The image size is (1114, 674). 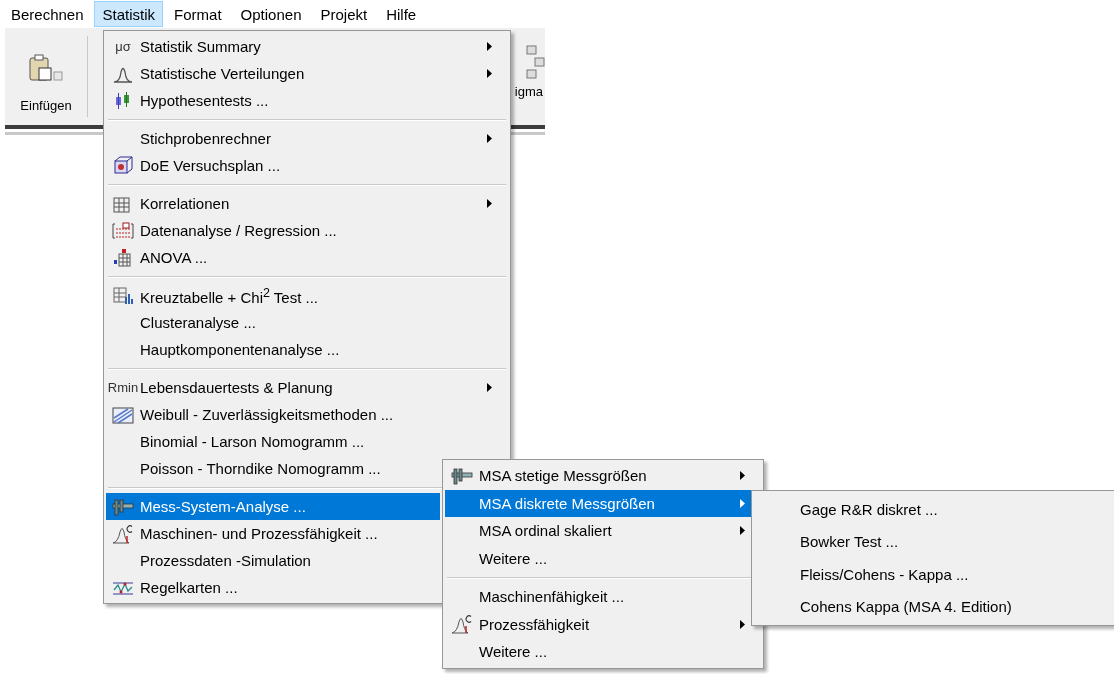 What do you see at coordinates (273, 203) in the screenshot?
I see `menu-item: Korrelationen` at bounding box center [273, 203].